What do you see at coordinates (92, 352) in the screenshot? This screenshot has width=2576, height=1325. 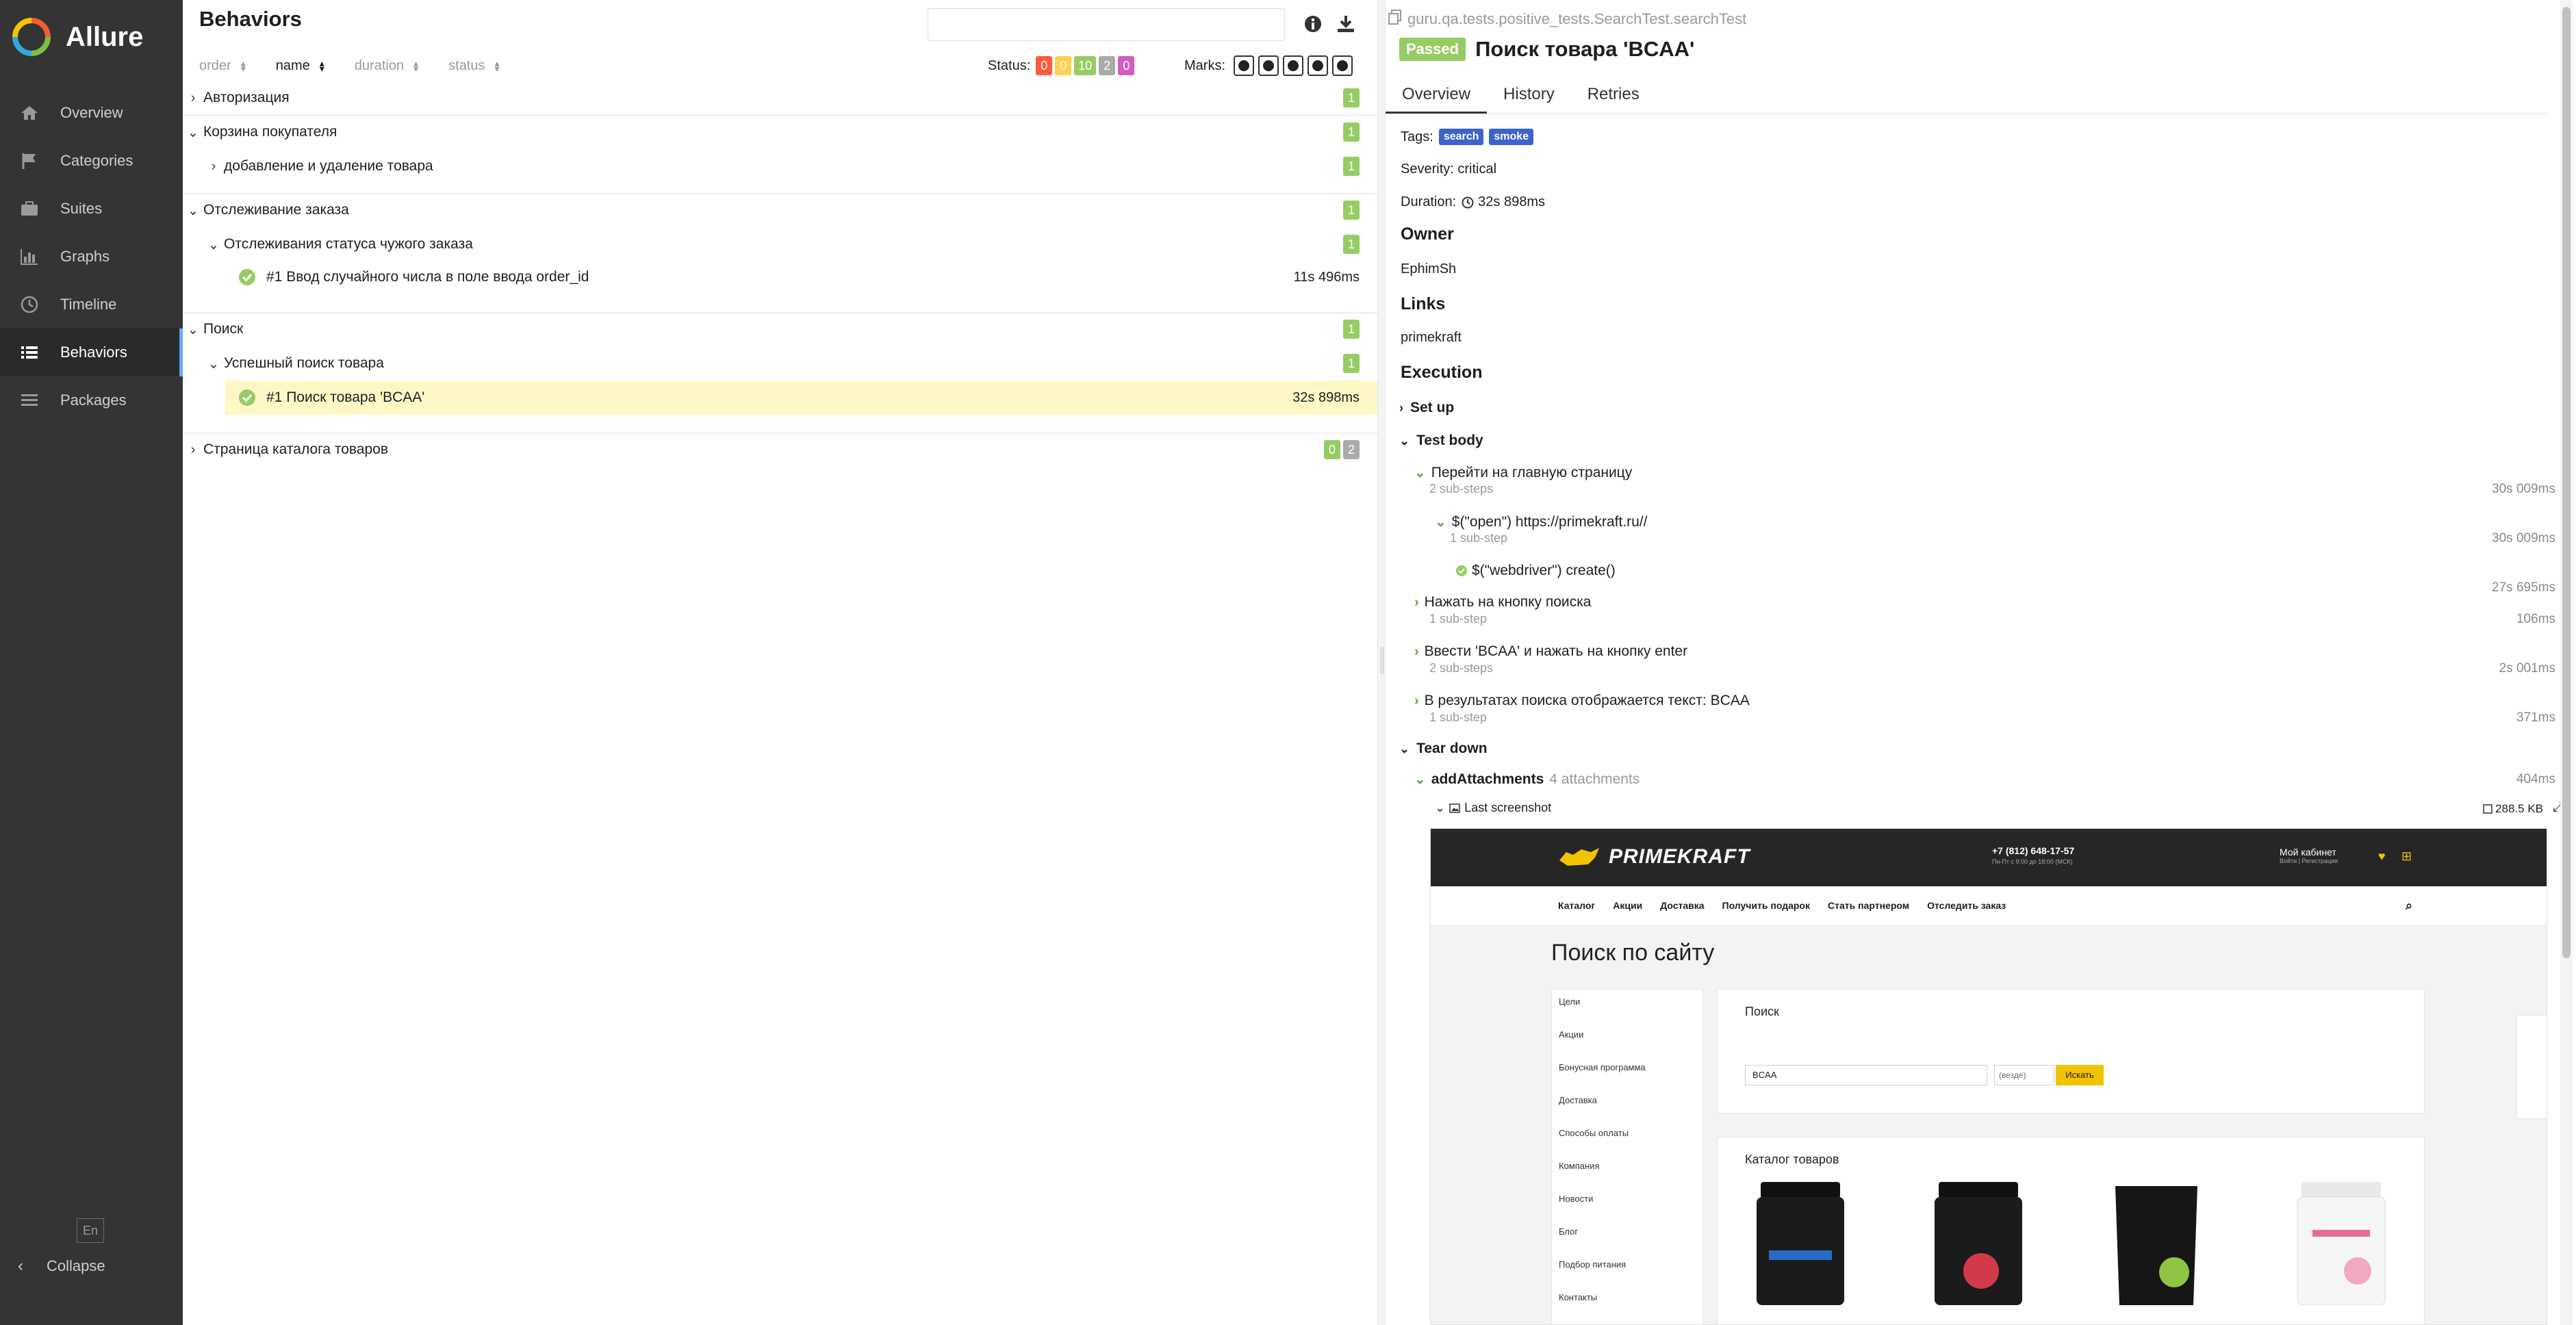 I see `sidebar-item-behaviors: Behaviors` at bounding box center [92, 352].